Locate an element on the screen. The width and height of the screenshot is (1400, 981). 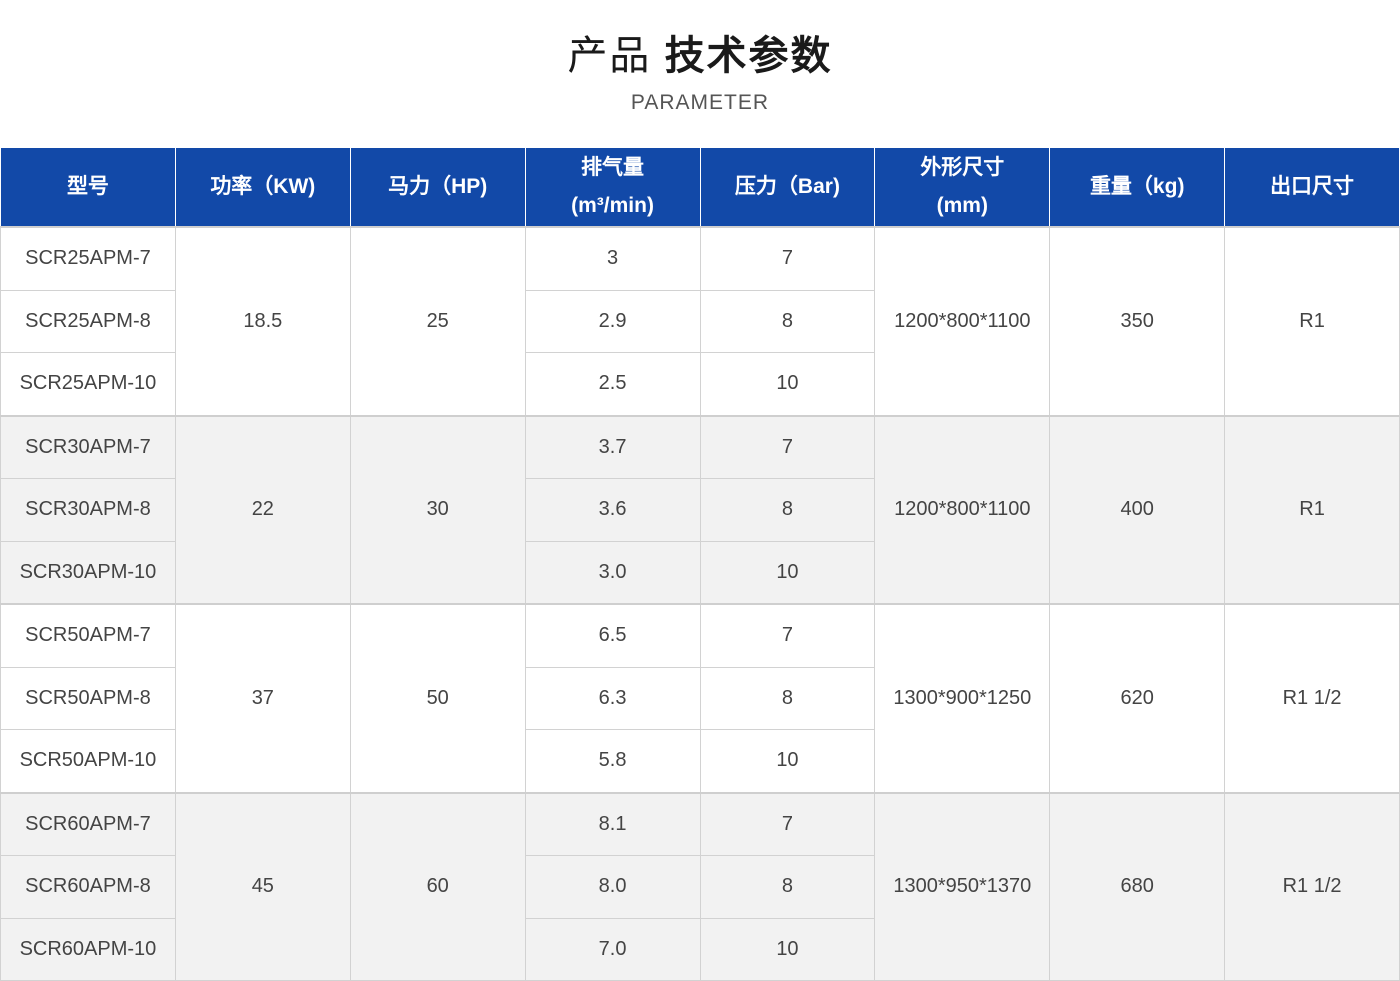
cell-air-delivery: 7.0 is located at coordinates (612, 949).